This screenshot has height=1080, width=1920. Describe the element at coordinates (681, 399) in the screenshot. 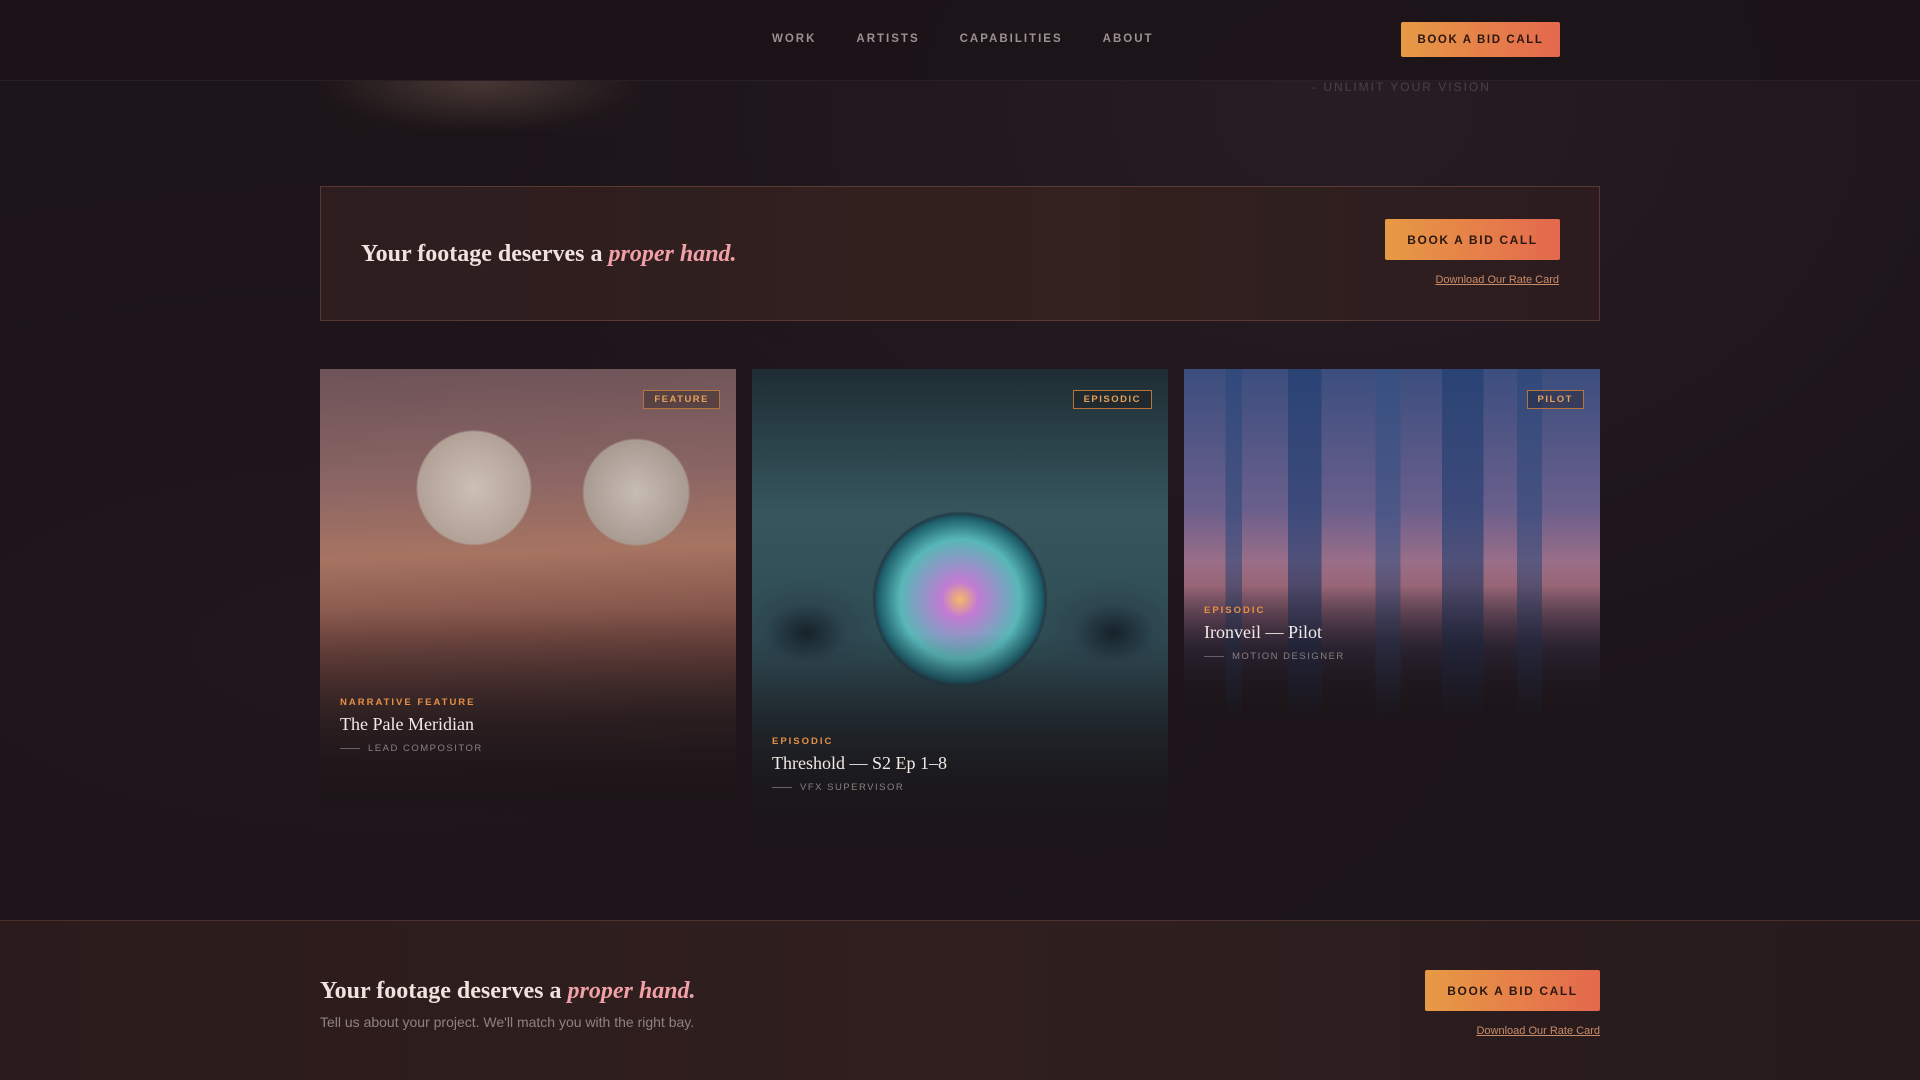

I see `project-type-badge: FEATURE` at that location.